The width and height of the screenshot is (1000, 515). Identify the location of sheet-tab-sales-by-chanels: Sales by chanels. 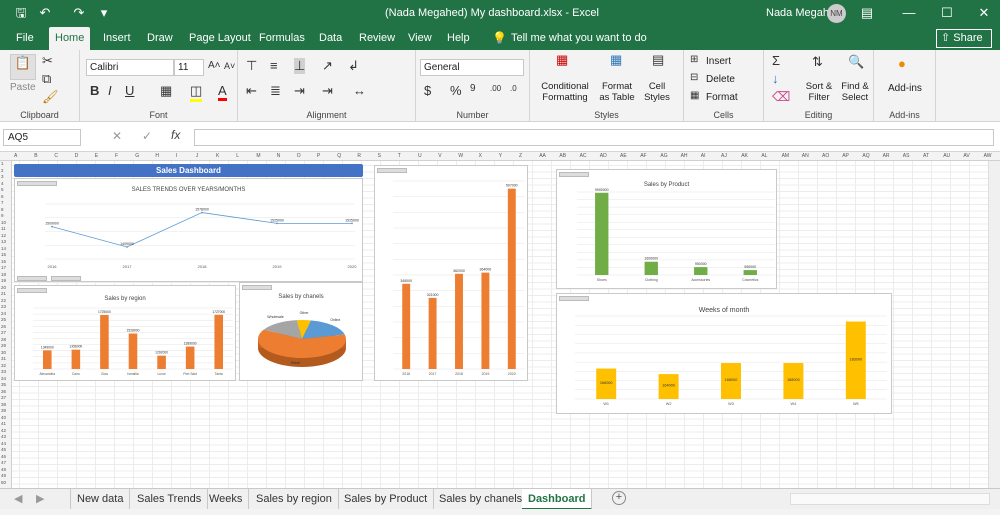
(481, 499).